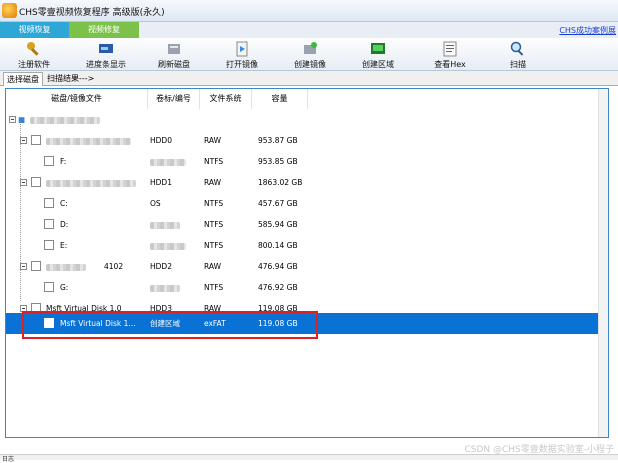  I want to click on disk-name-blurred, so click(66, 266).